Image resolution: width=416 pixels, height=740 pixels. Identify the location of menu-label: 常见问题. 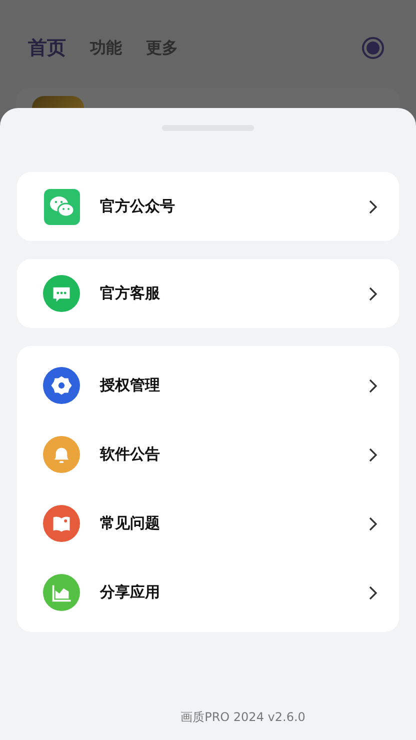
(130, 523).